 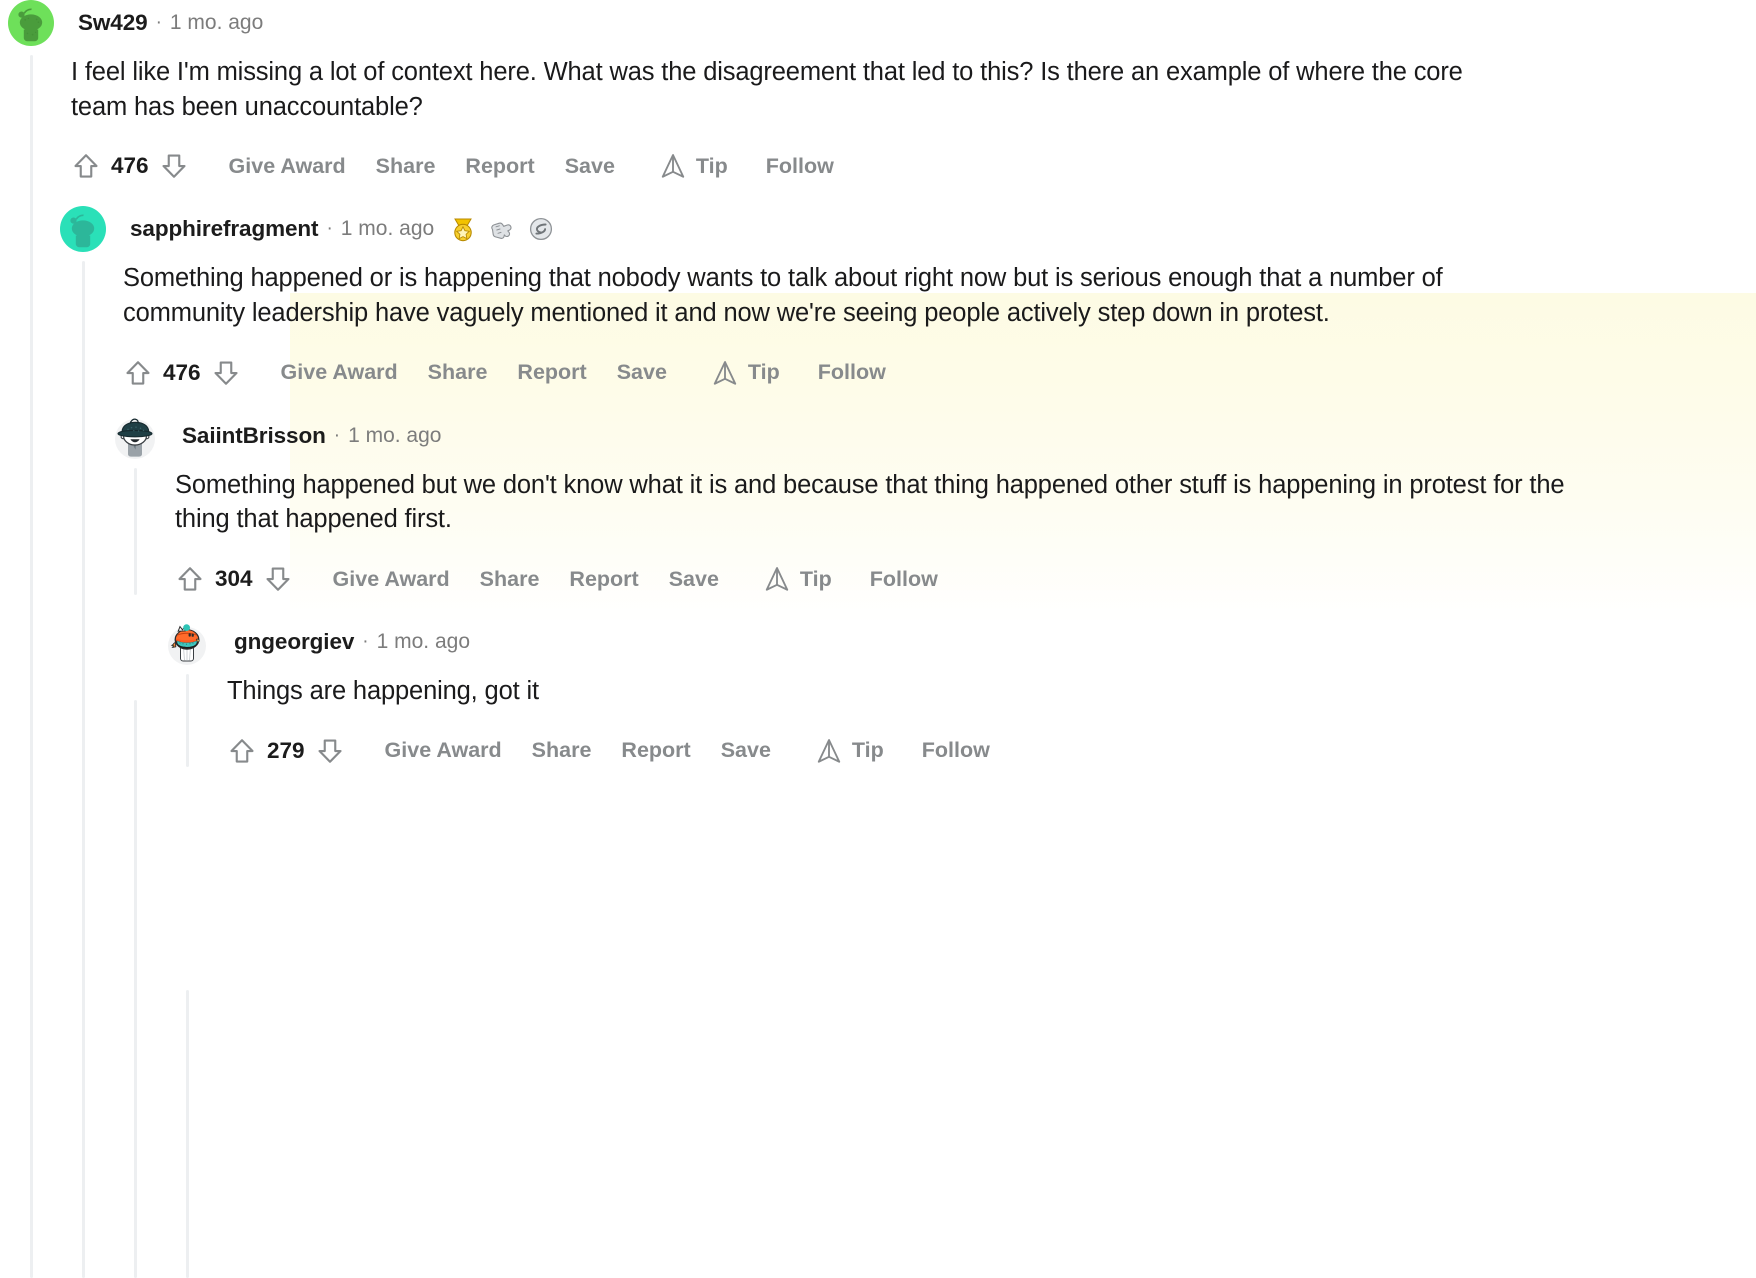 What do you see at coordinates (31, 682) in the screenshot?
I see `thread-line-continuation-depth0` at bounding box center [31, 682].